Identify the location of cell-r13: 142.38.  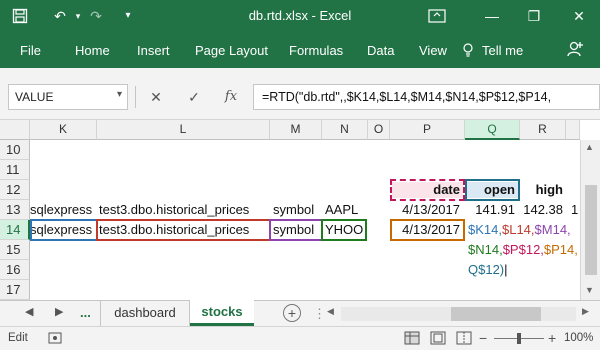
(543, 210).